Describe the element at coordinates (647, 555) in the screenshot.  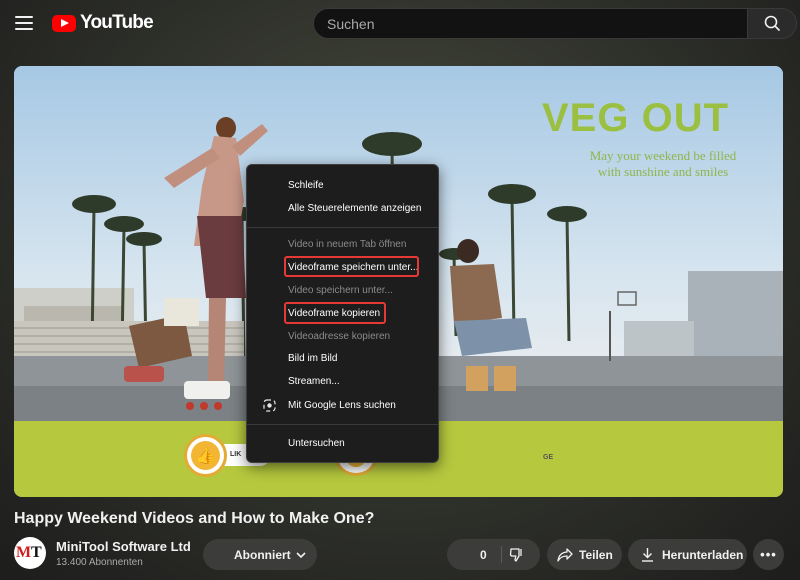
I see `download-icon` at that location.